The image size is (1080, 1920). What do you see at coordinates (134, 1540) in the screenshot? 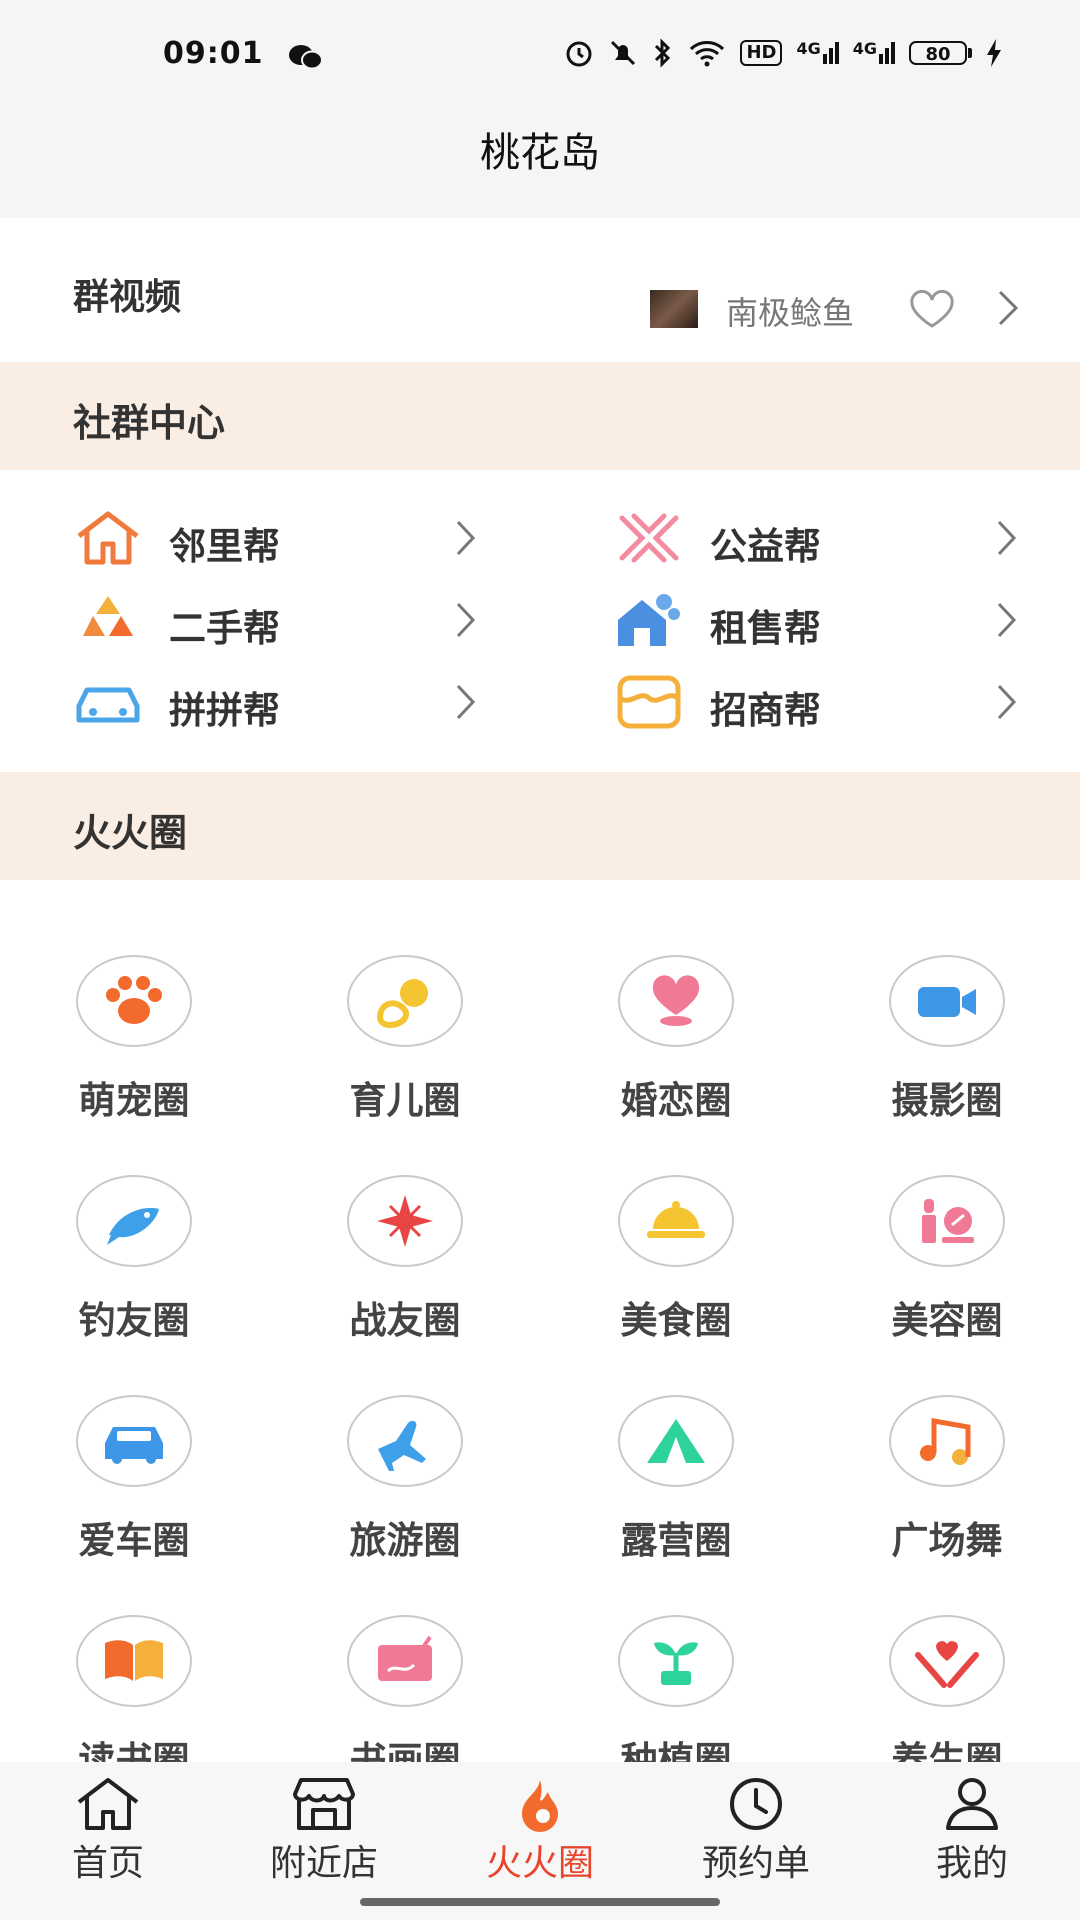
I see `circle-label: 爱车圈` at bounding box center [134, 1540].